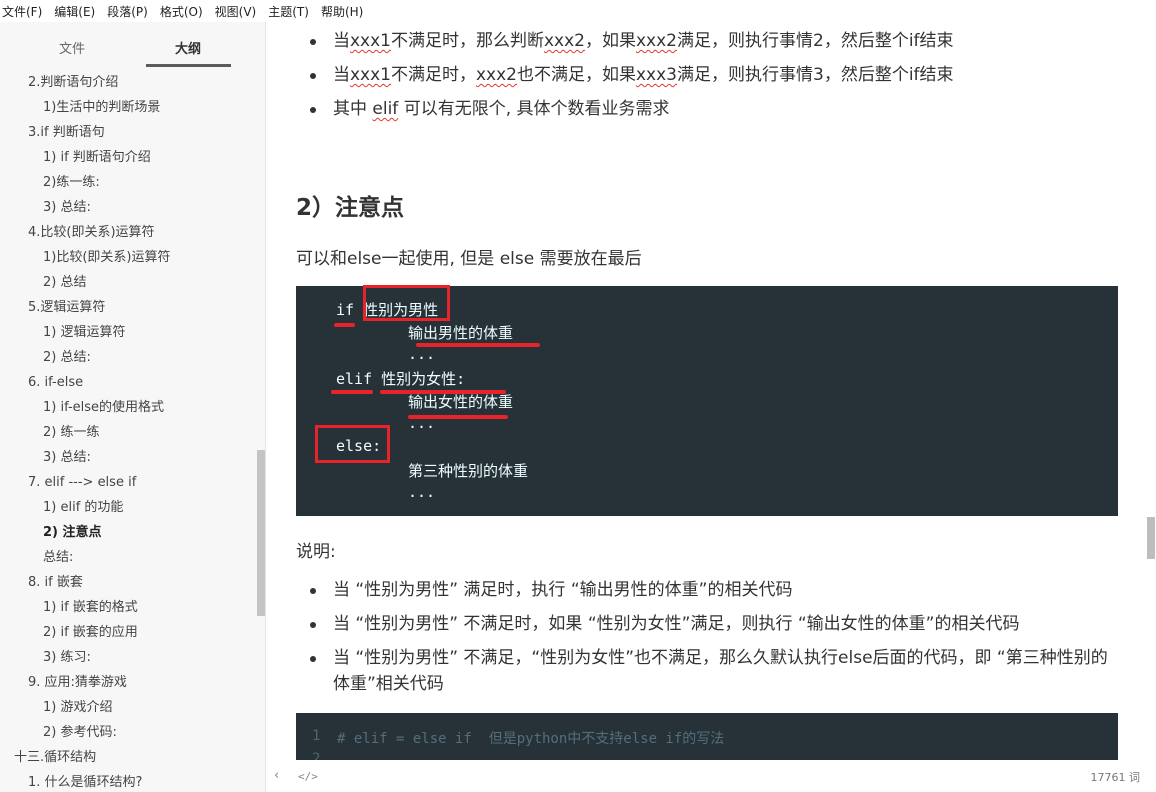 The image size is (1156, 792). What do you see at coordinates (188, 47) in the screenshot?
I see `tab-outline: 大纲` at bounding box center [188, 47].